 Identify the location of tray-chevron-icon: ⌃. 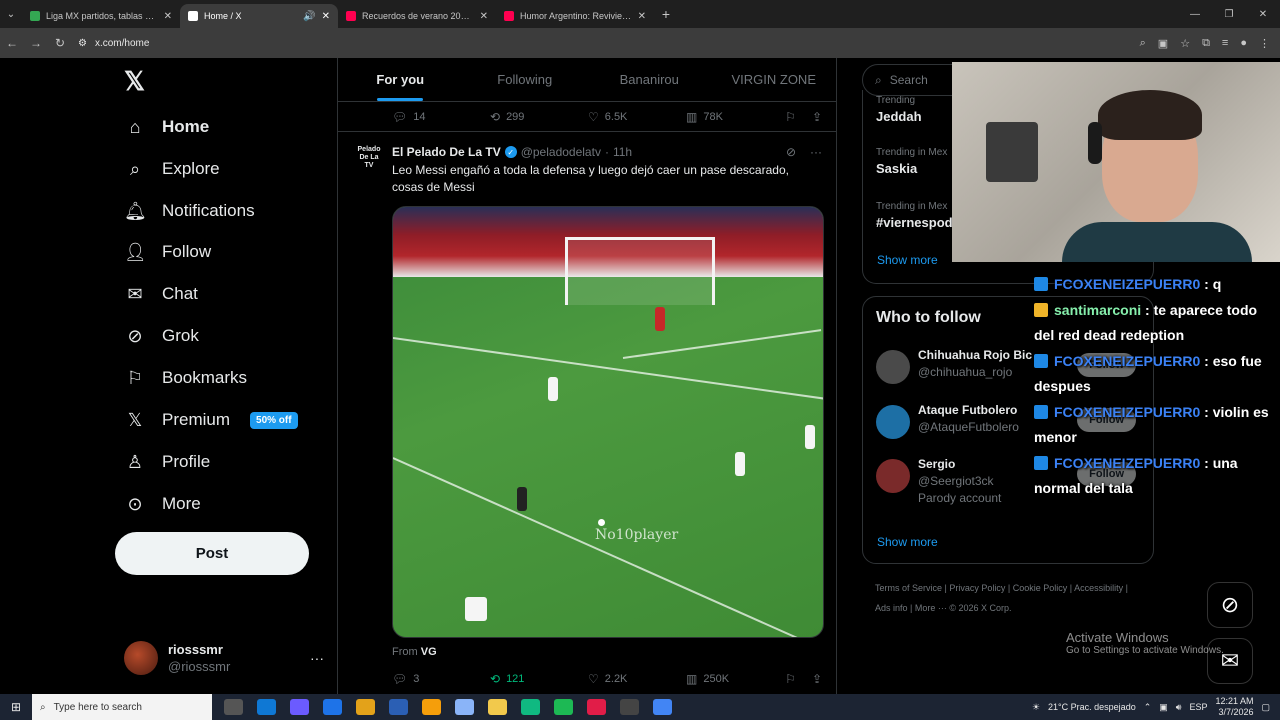
(1148, 707).